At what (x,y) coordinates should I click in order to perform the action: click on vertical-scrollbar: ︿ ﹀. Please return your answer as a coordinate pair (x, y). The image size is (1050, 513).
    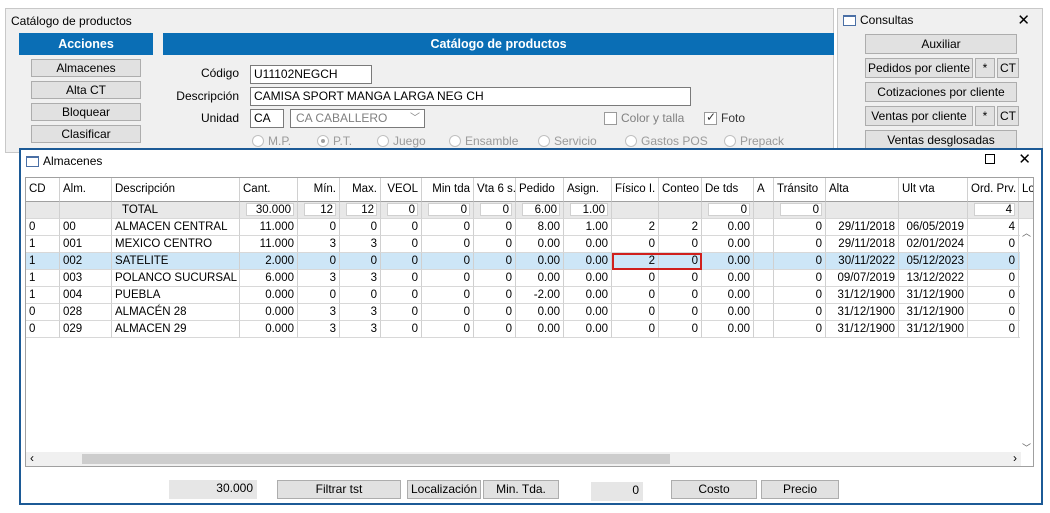
    Looking at the image, I should click on (1026, 340).